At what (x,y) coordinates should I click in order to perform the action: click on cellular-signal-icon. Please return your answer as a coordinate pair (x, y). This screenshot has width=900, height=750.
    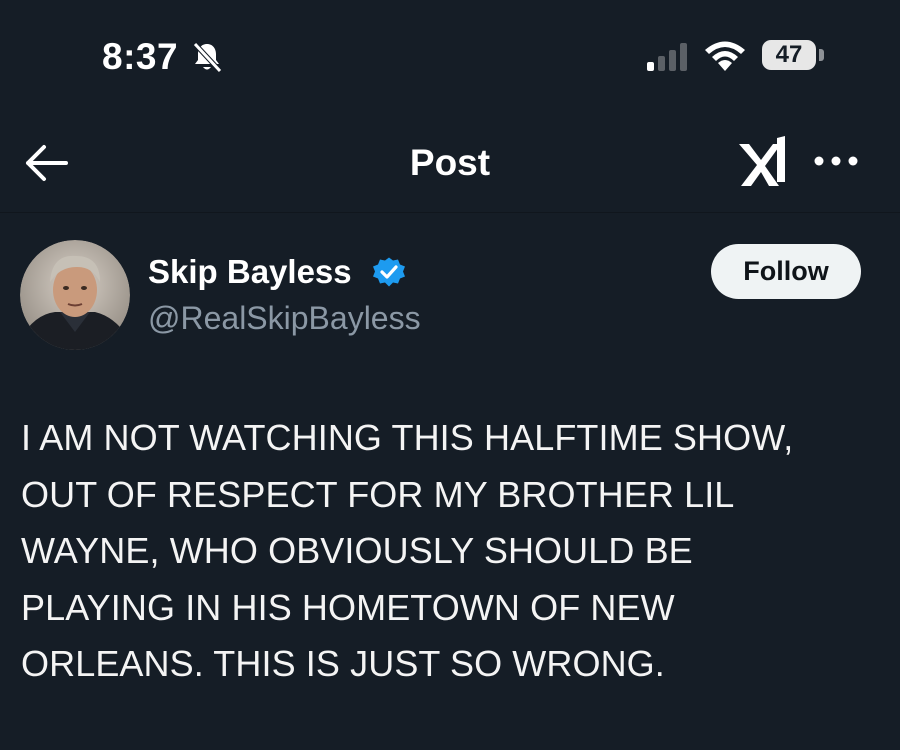
    Looking at the image, I should click on (667, 57).